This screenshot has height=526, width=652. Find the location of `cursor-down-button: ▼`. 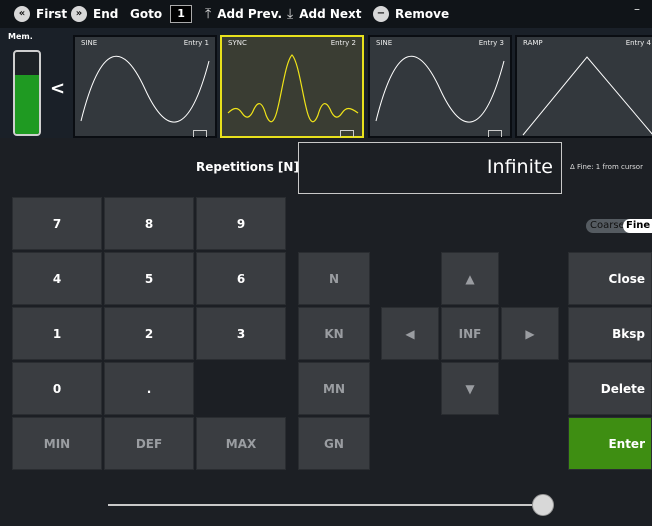

cursor-down-button: ▼ is located at coordinates (470, 388).